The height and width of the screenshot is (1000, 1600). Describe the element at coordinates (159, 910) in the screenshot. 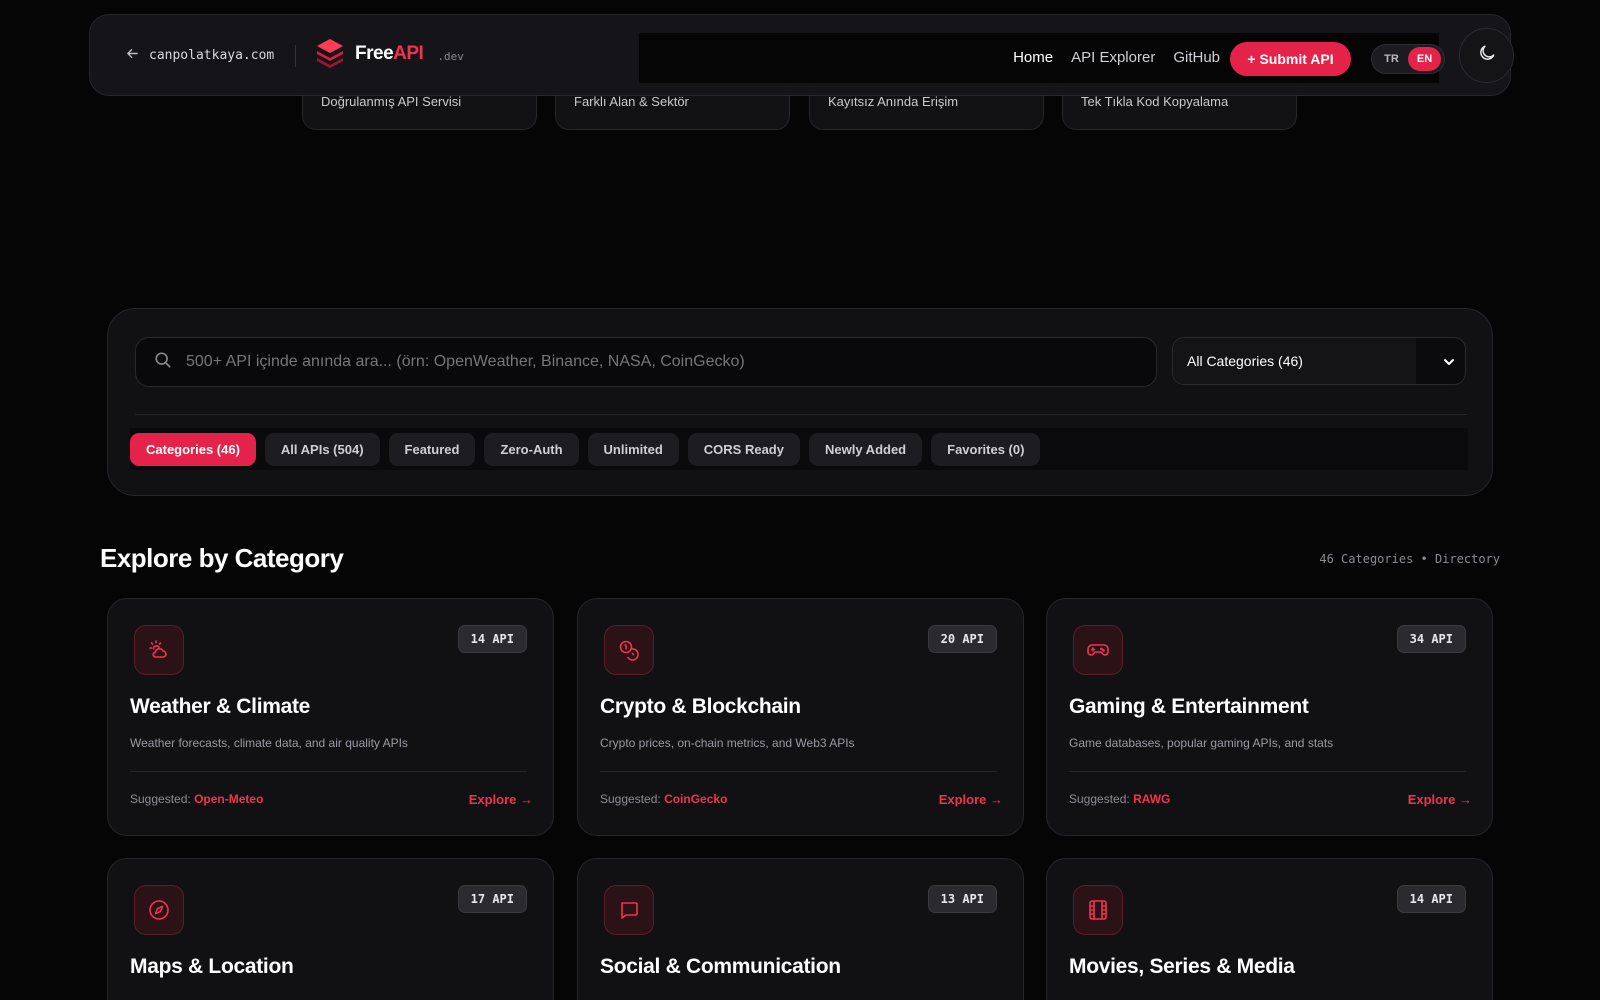

I see `compass-icon` at that location.